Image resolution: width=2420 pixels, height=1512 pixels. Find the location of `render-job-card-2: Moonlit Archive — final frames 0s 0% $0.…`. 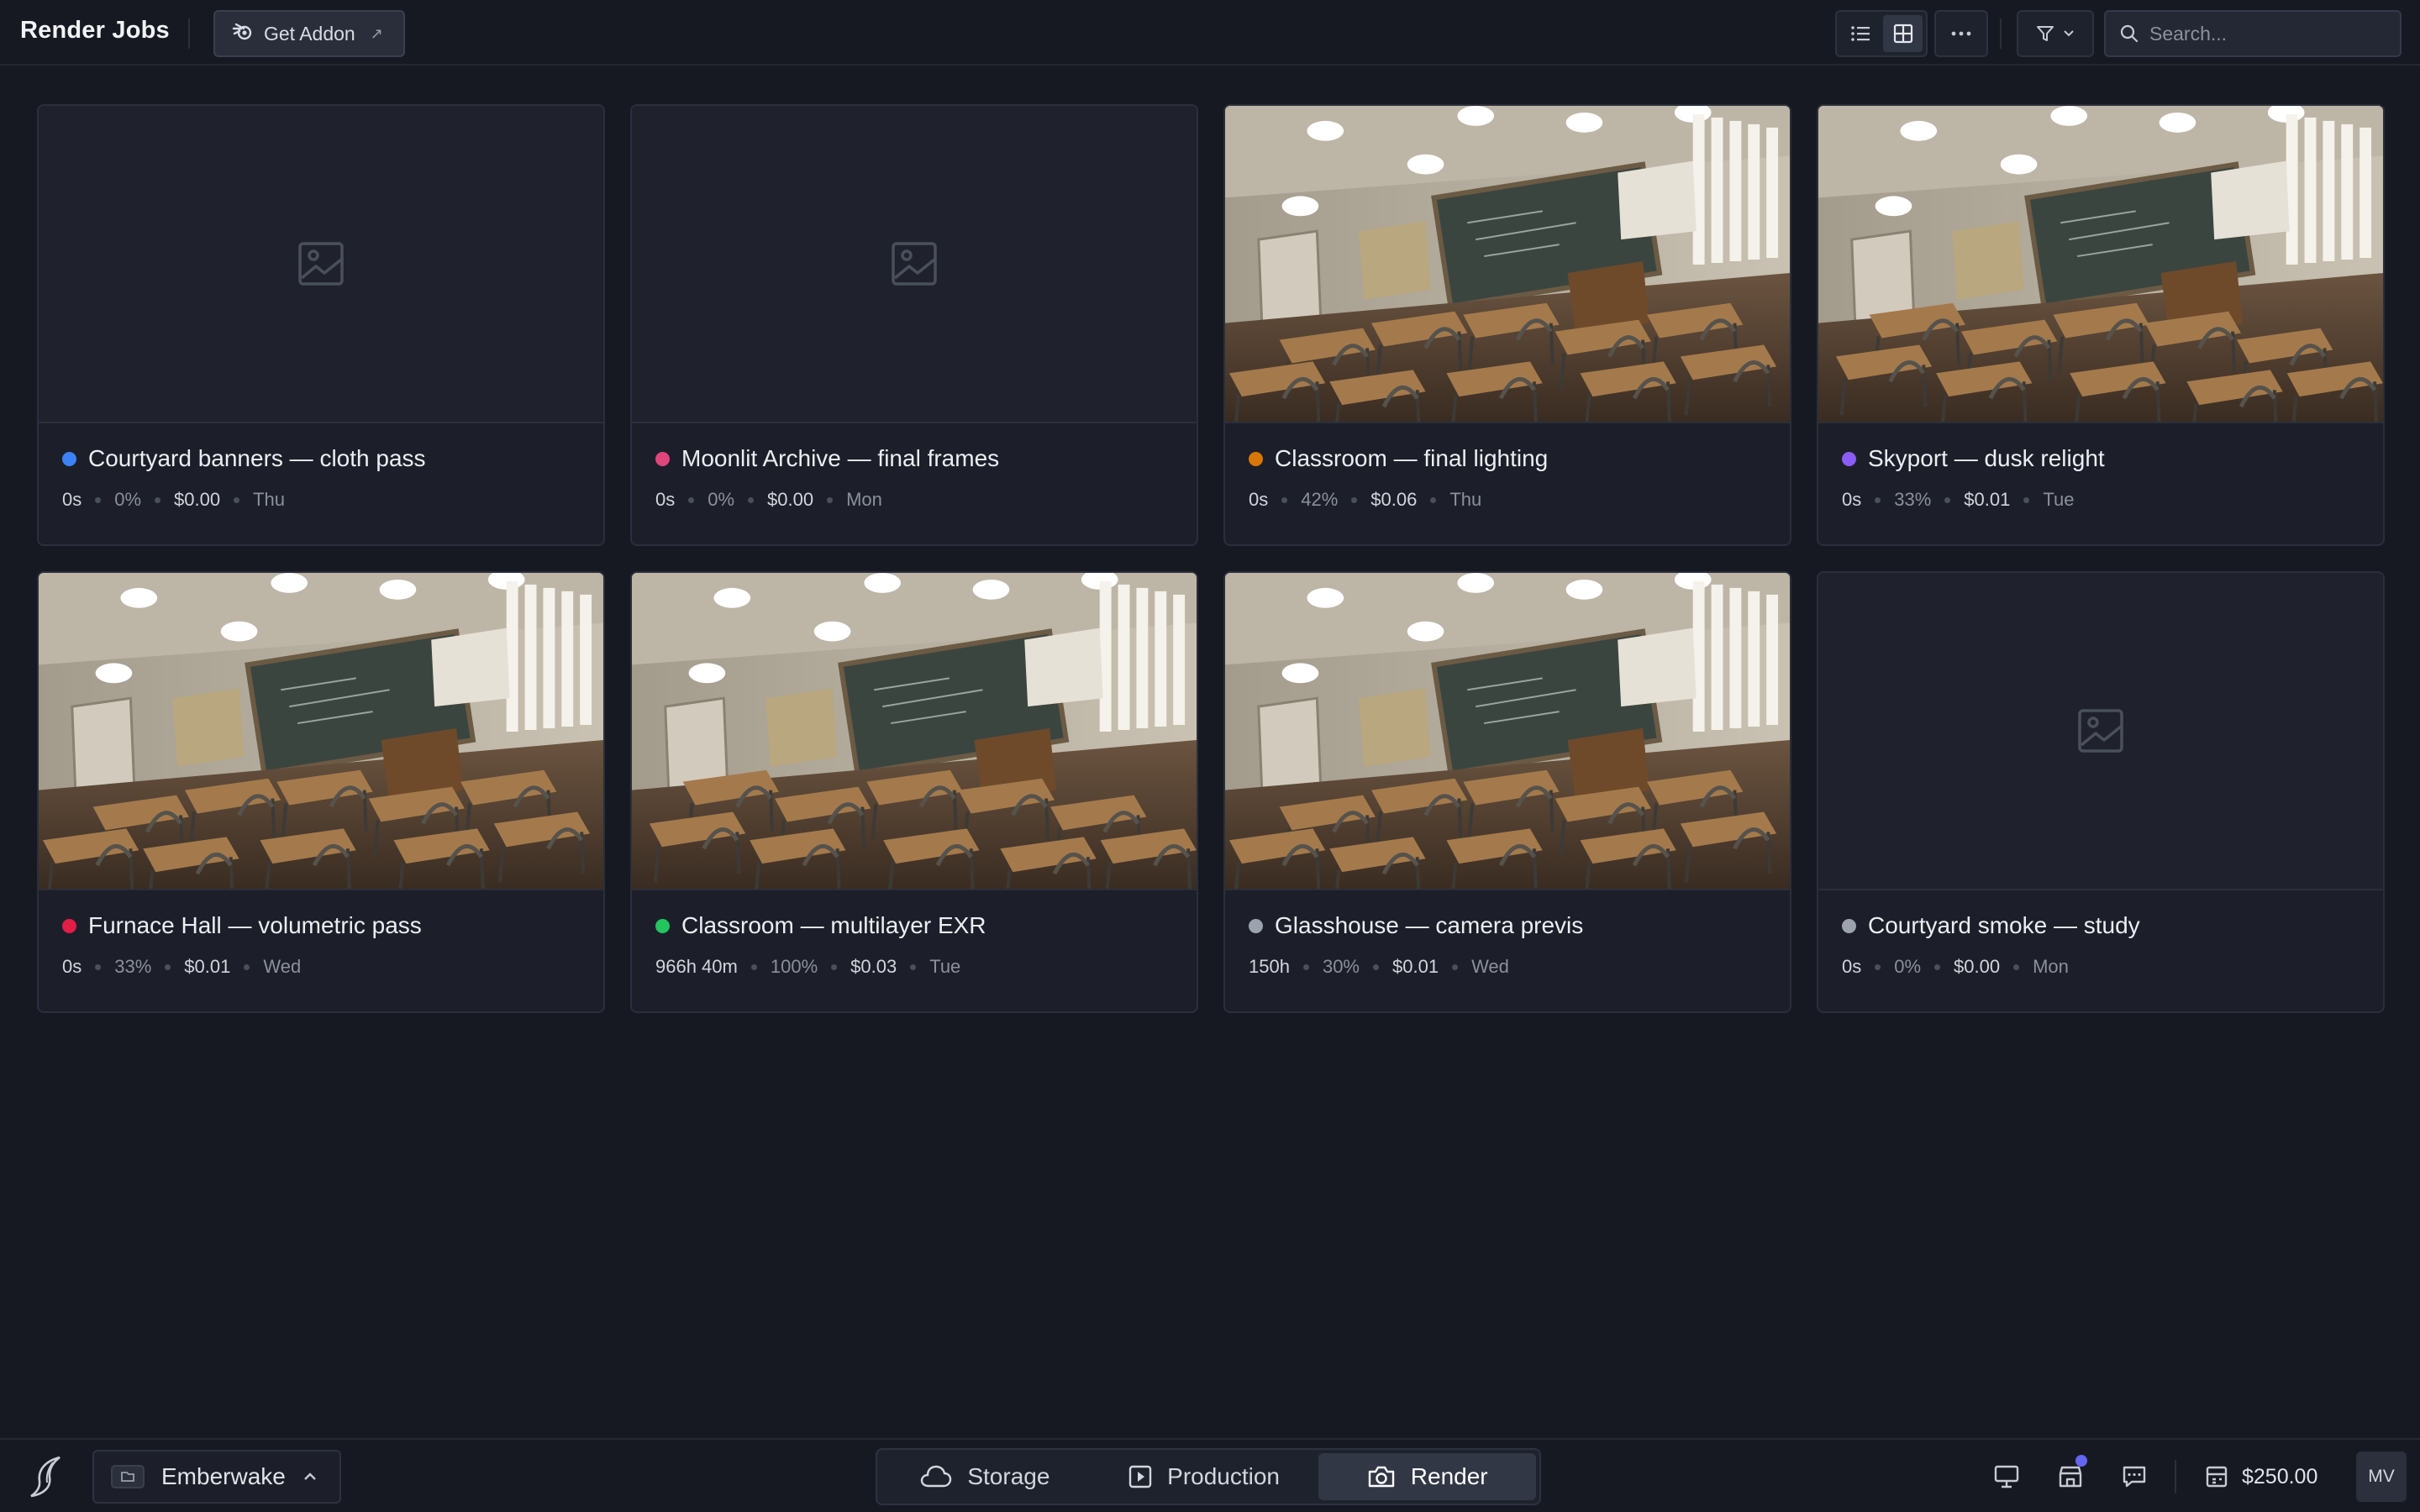

render-job-card-2: Moonlit Archive — final frames 0s 0% $0.… is located at coordinates (914, 325).